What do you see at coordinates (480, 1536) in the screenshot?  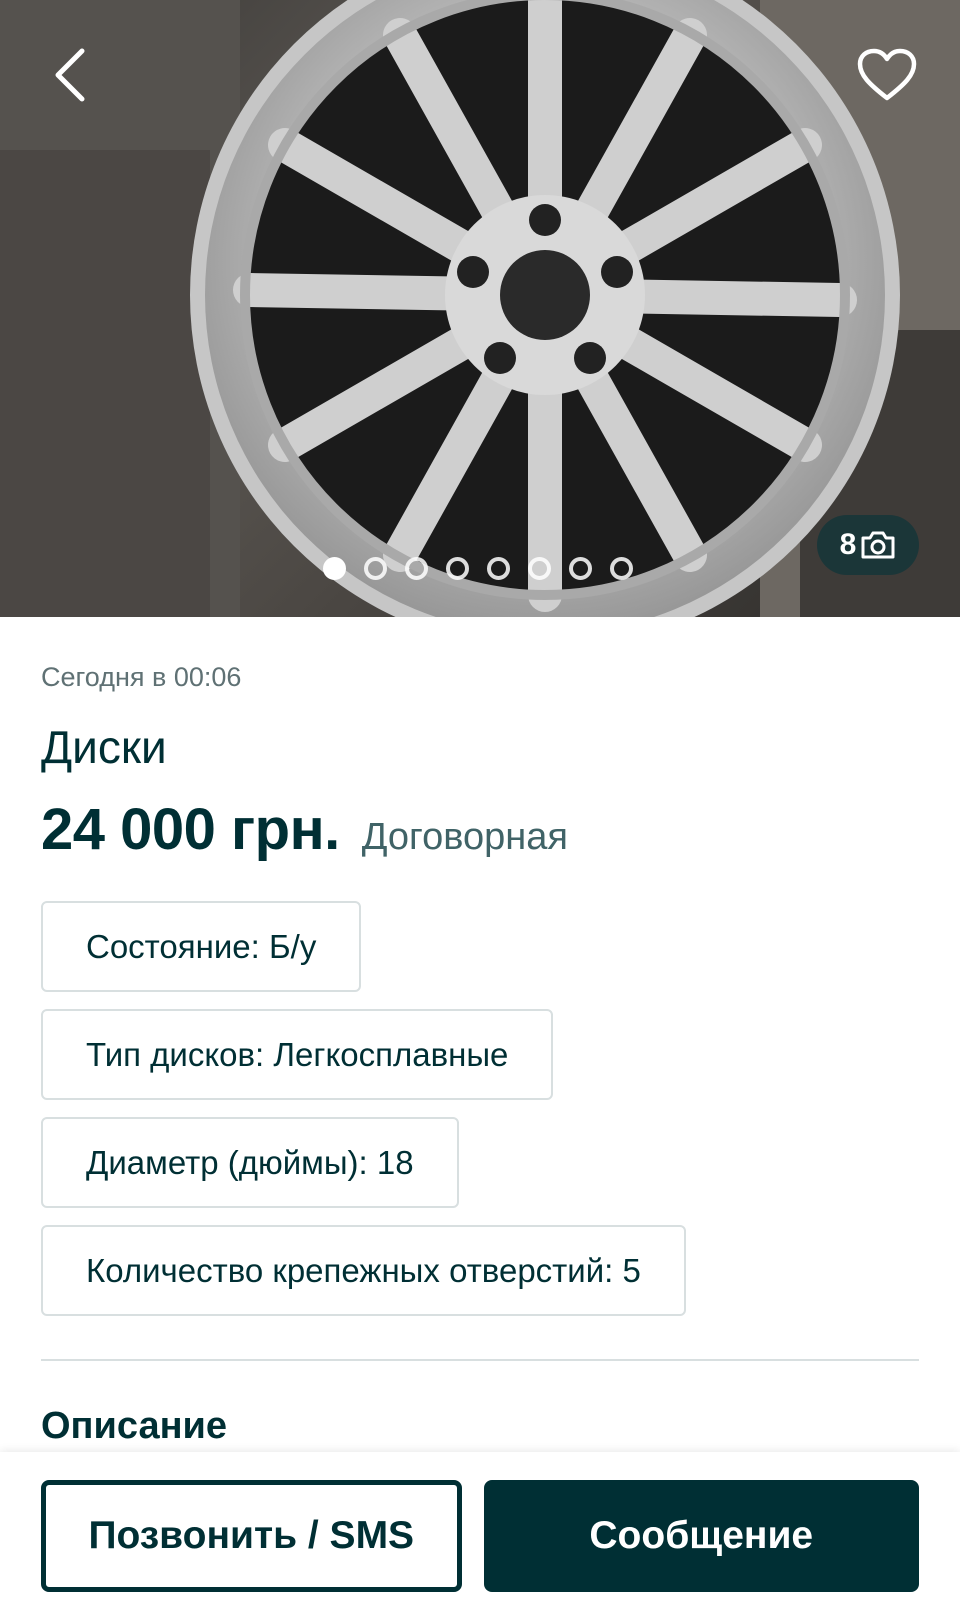 I see `action-bar: Позвонить / SMS Сообщение` at bounding box center [480, 1536].